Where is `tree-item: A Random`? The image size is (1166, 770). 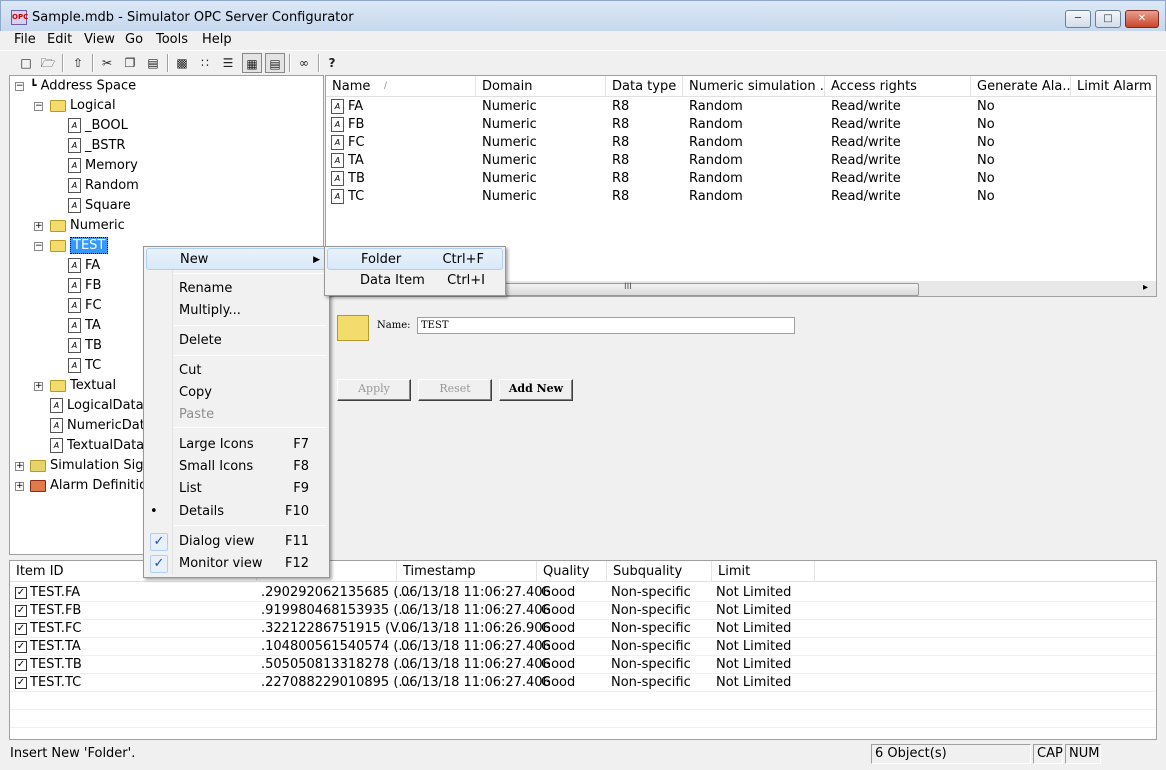 tree-item: A Random is located at coordinates (103, 186).